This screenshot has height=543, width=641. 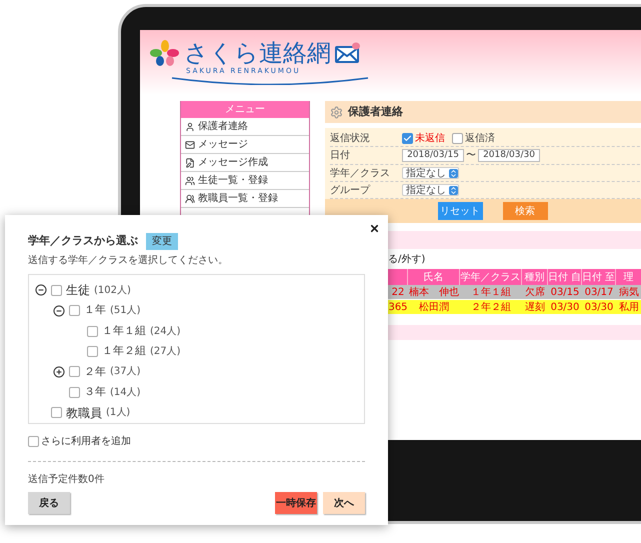 What do you see at coordinates (86, 441) in the screenshot?
I see `checkbox-label: さらに利用者を追加` at bounding box center [86, 441].